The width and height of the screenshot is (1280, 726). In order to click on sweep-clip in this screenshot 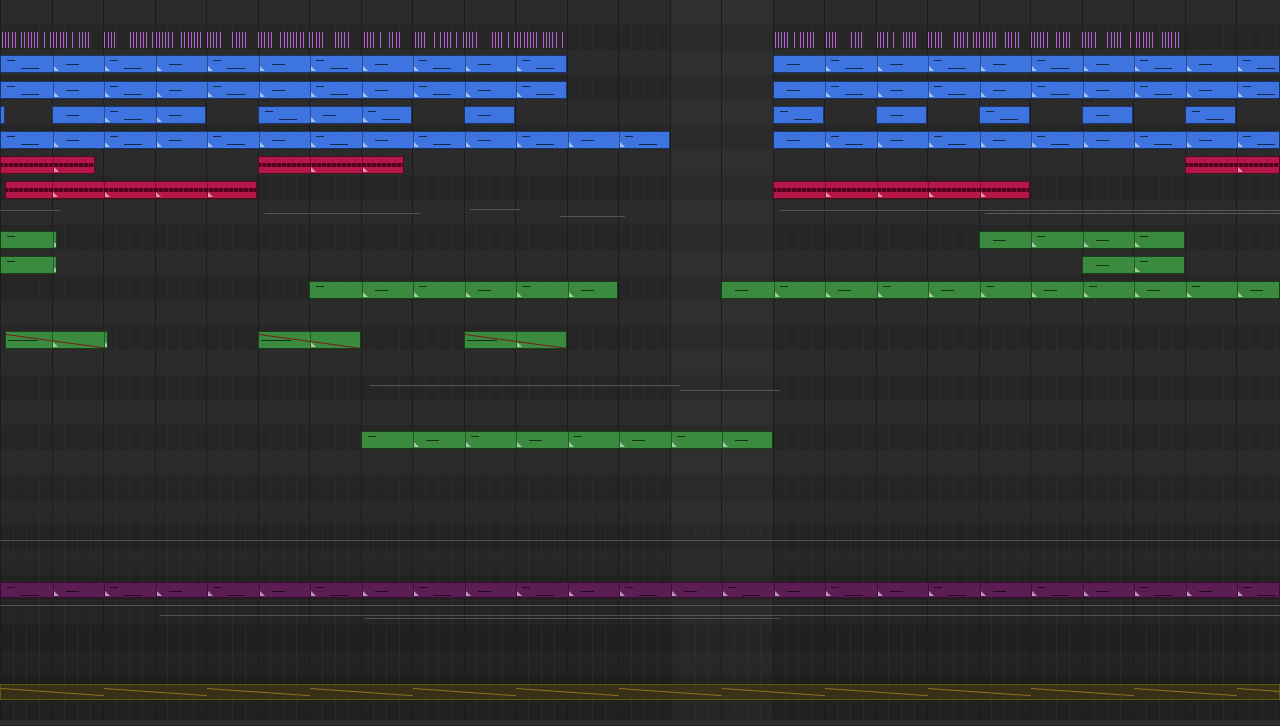, I will do `click(567, 440)`.